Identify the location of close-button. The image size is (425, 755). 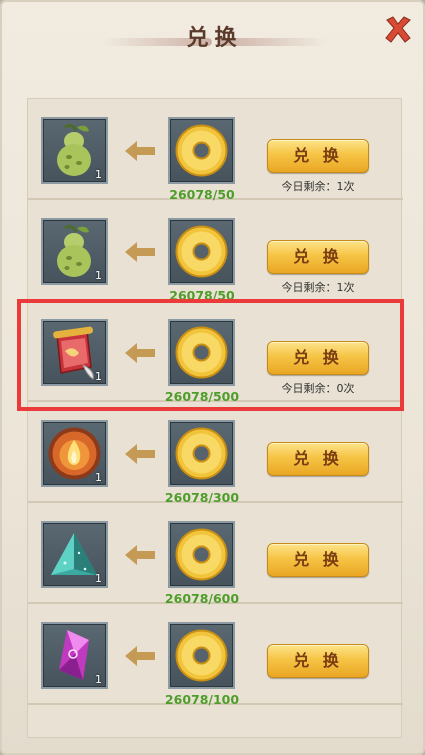
(398, 29).